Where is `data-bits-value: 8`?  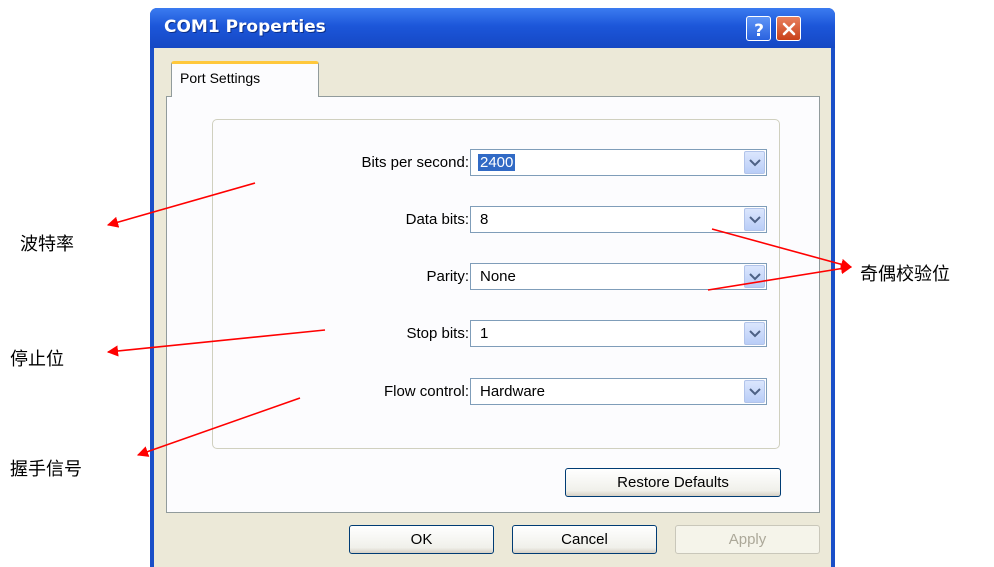 data-bits-value: 8 is located at coordinates (484, 219).